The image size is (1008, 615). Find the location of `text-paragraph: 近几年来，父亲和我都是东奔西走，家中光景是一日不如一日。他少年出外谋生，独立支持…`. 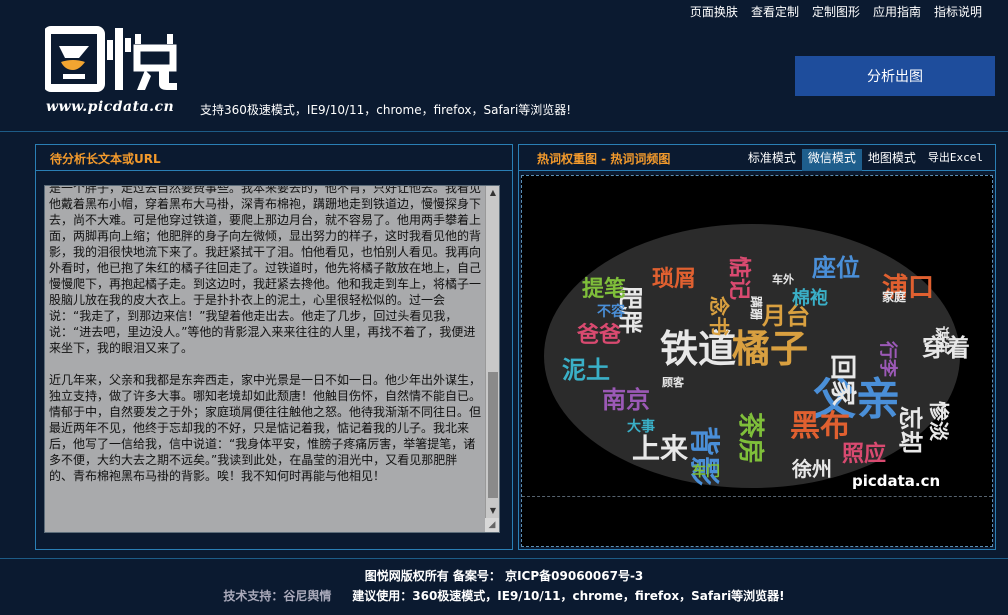

text-paragraph: 近几年来，父亲和我都是东奔西走，家中光景是一日不如一日。他少年出外谋生，独立支持… is located at coordinates (265, 428).